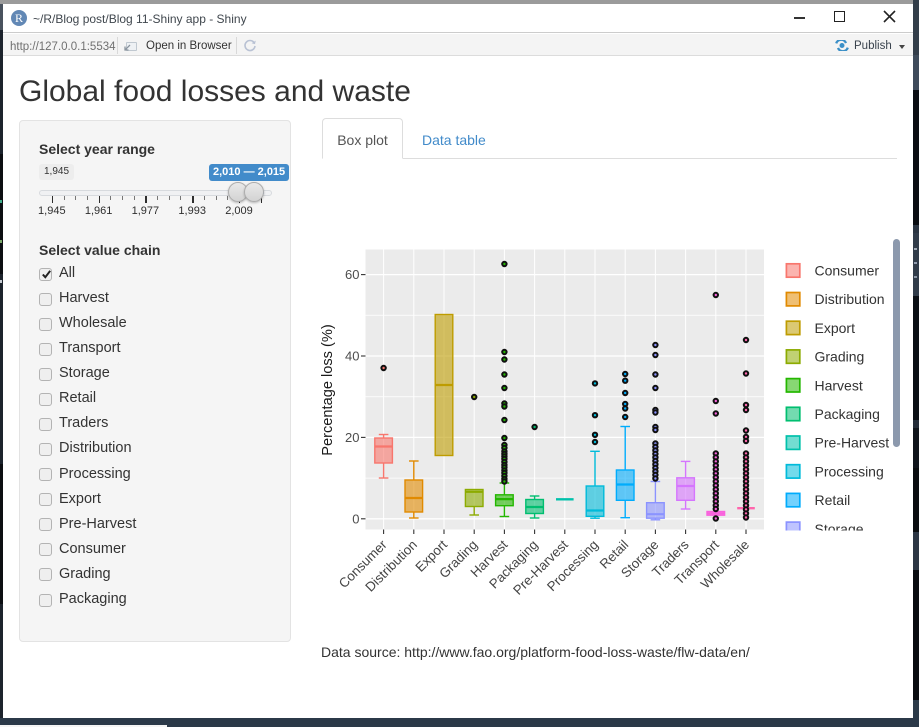 The width and height of the screenshot is (919, 727). What do you see at coordinates (835, 328) in the screenshot?
I see `svg-text: Export` at bounding box center [835, 328].